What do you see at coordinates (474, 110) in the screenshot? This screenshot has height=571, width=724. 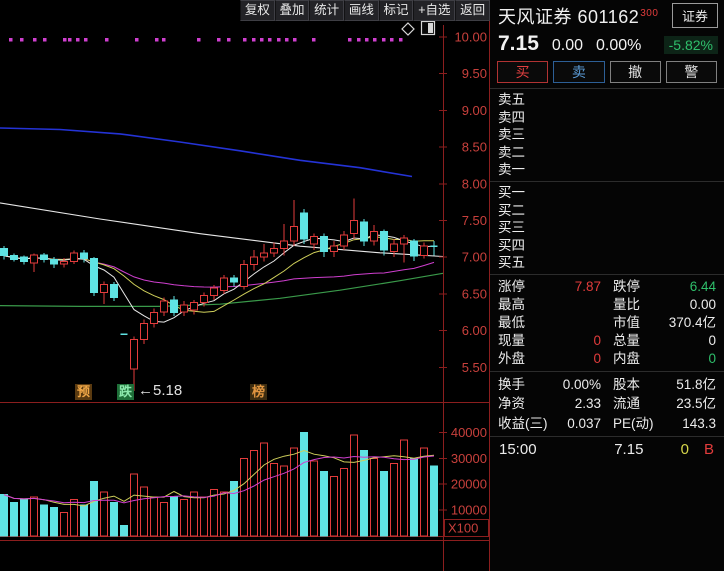 I see `price-axis-label: 9.00` at bounding box center [474, 110].